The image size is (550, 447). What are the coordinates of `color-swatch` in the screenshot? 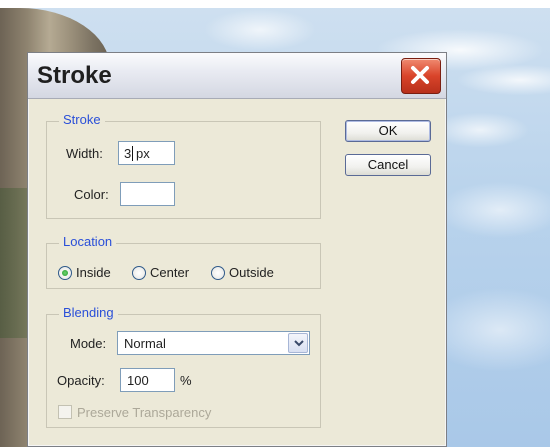 It's located at (147, 194).